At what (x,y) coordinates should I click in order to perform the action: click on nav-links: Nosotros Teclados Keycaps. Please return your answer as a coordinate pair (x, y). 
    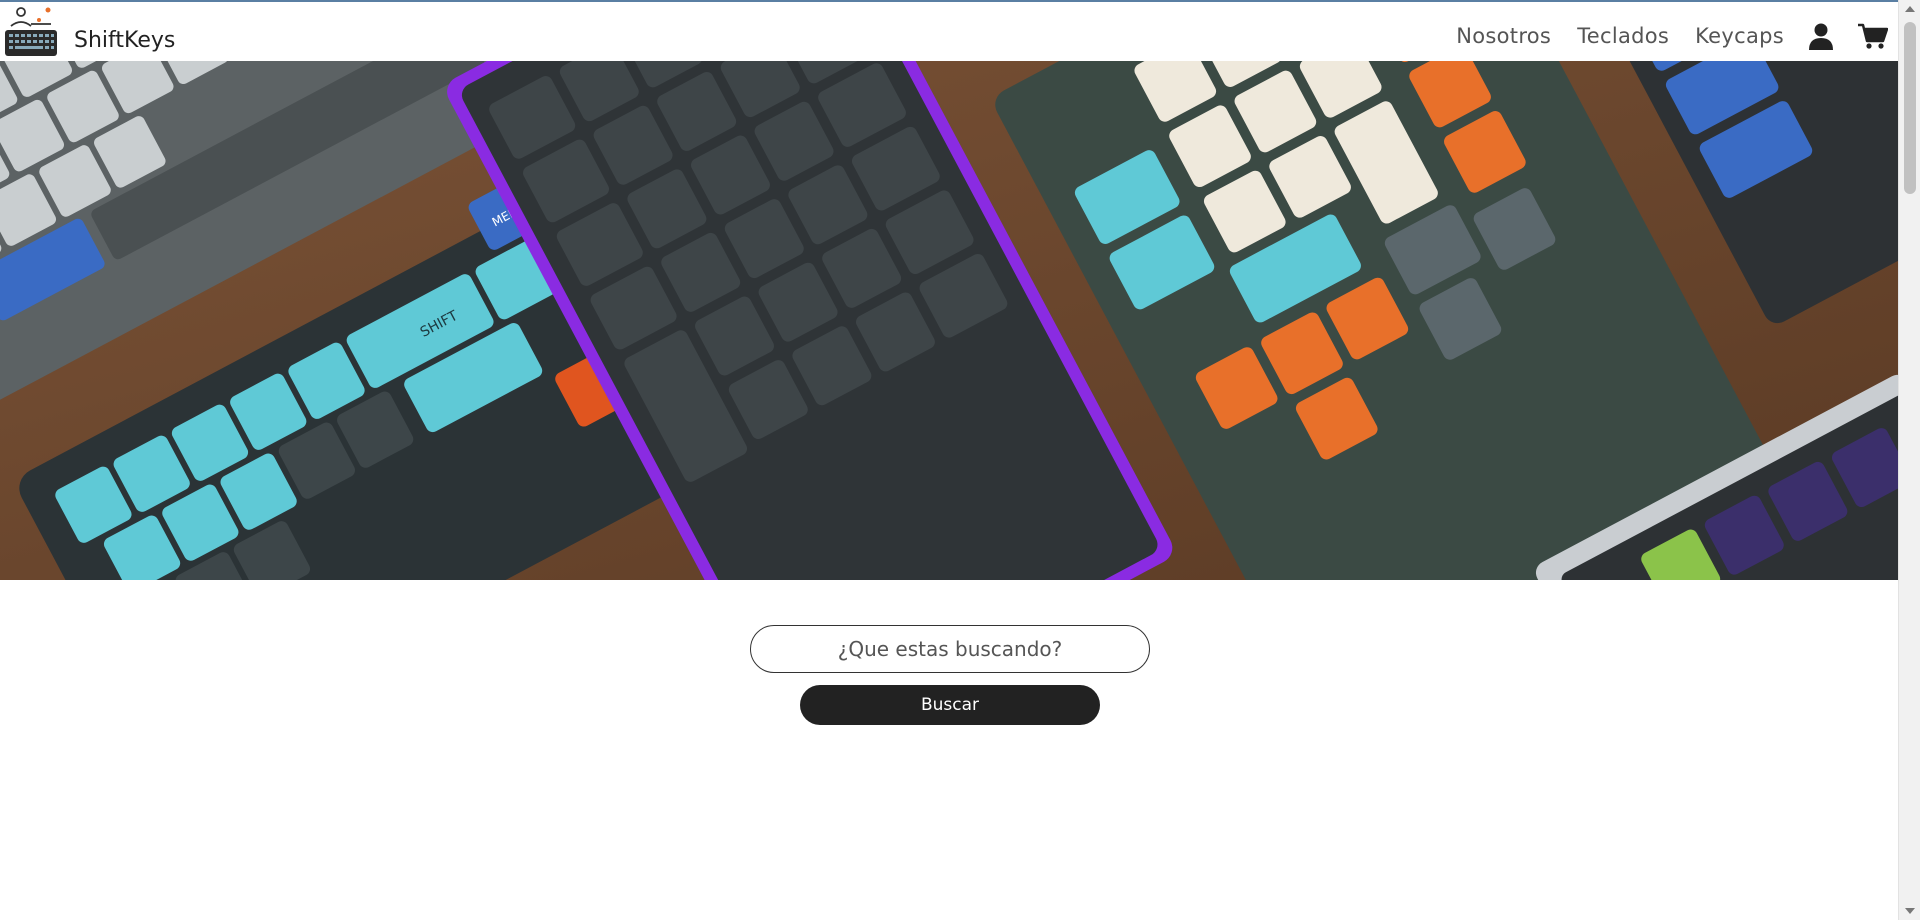
    Looking at the image, I should click on (1659, 36).